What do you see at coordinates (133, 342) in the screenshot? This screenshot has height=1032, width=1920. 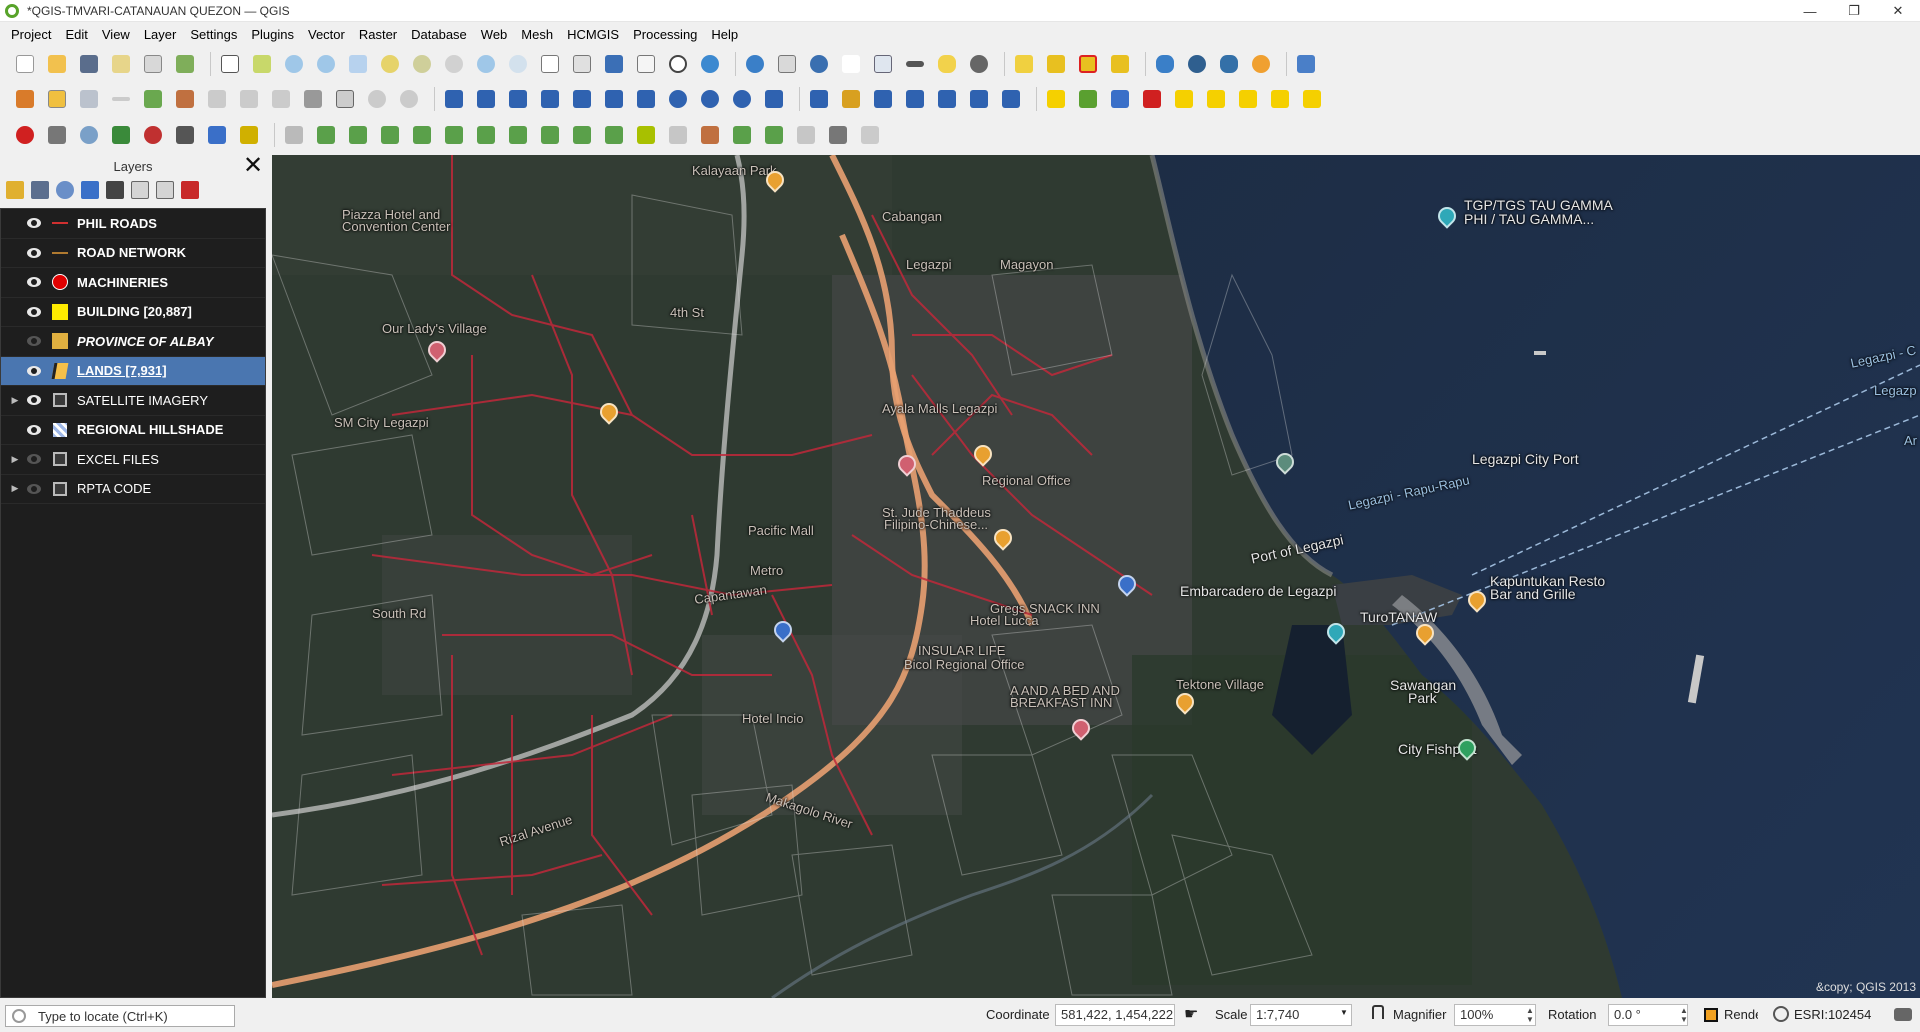 I see `layer-row: PROVINCE OF ALBAY` at bounding box center [133, 342].